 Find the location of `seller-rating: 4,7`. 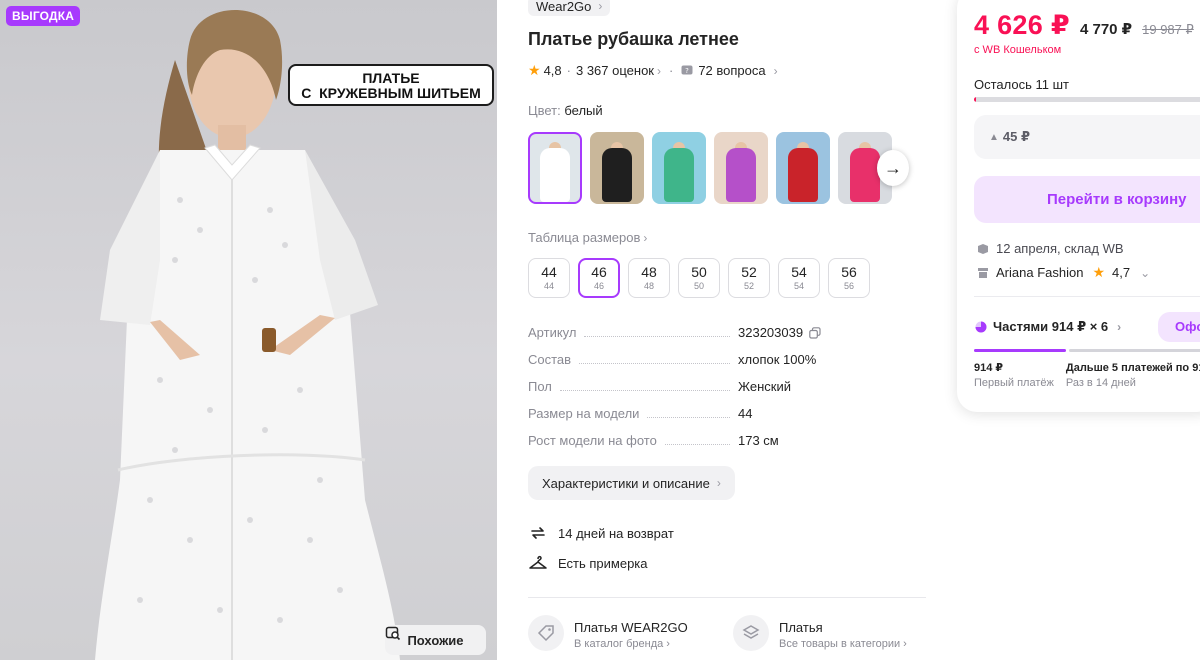

seller-rating: 4,7 is located at coordinates (1121, 272).